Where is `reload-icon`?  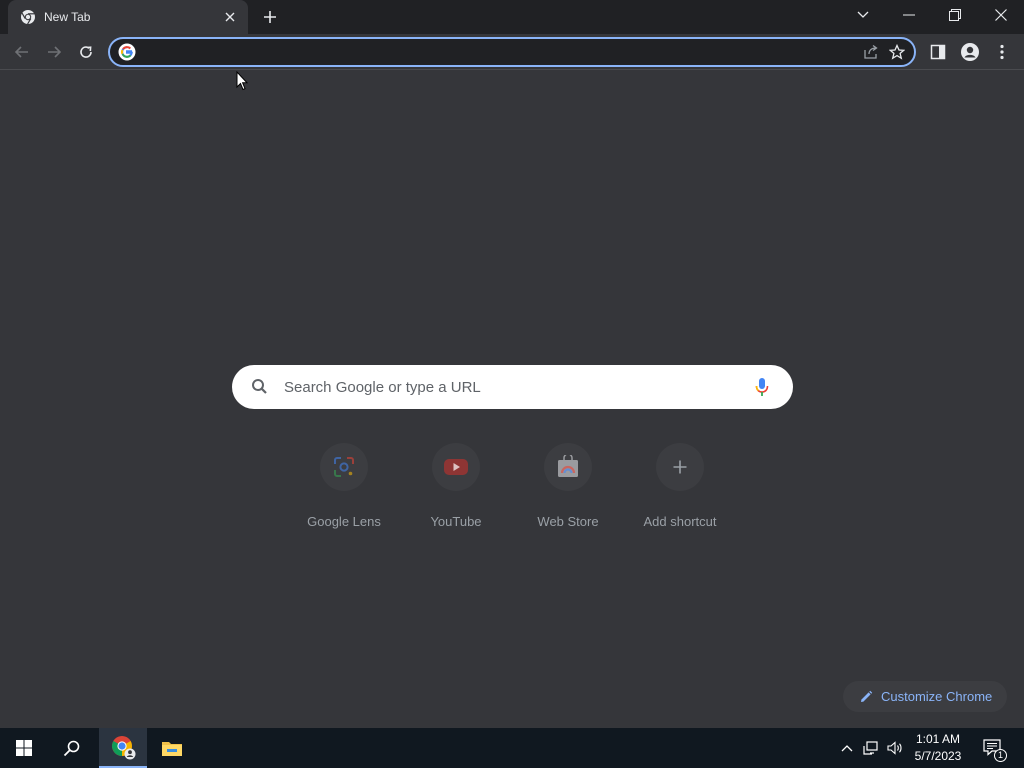
reload-icon is located at coordinates (86, 52).